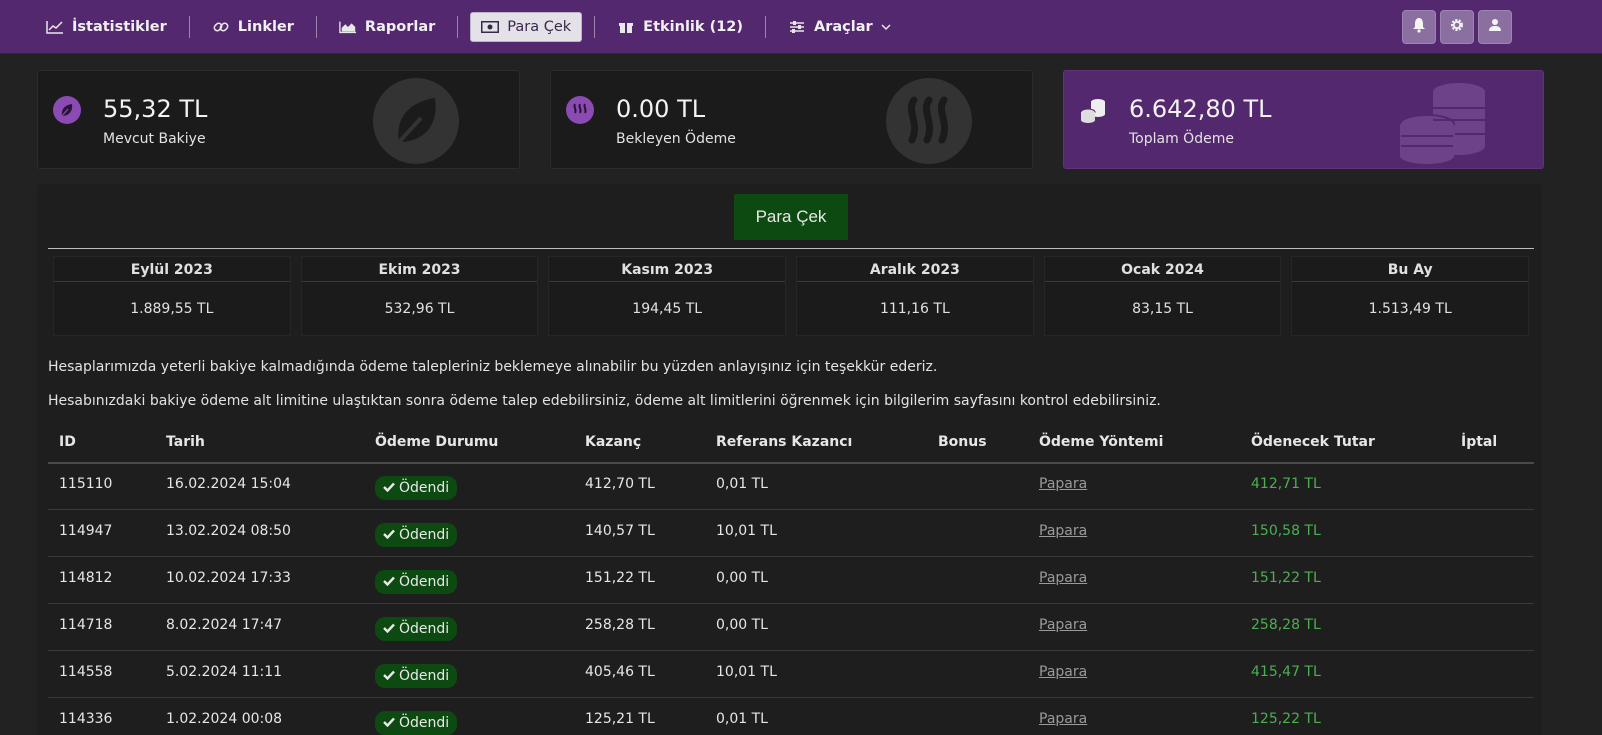 This screenshot has width=1602, height=735. What do you see at coordinates (613, 442) in the screenshot?
I see `column-header: Kazanç` at bounding box center [613, 442].